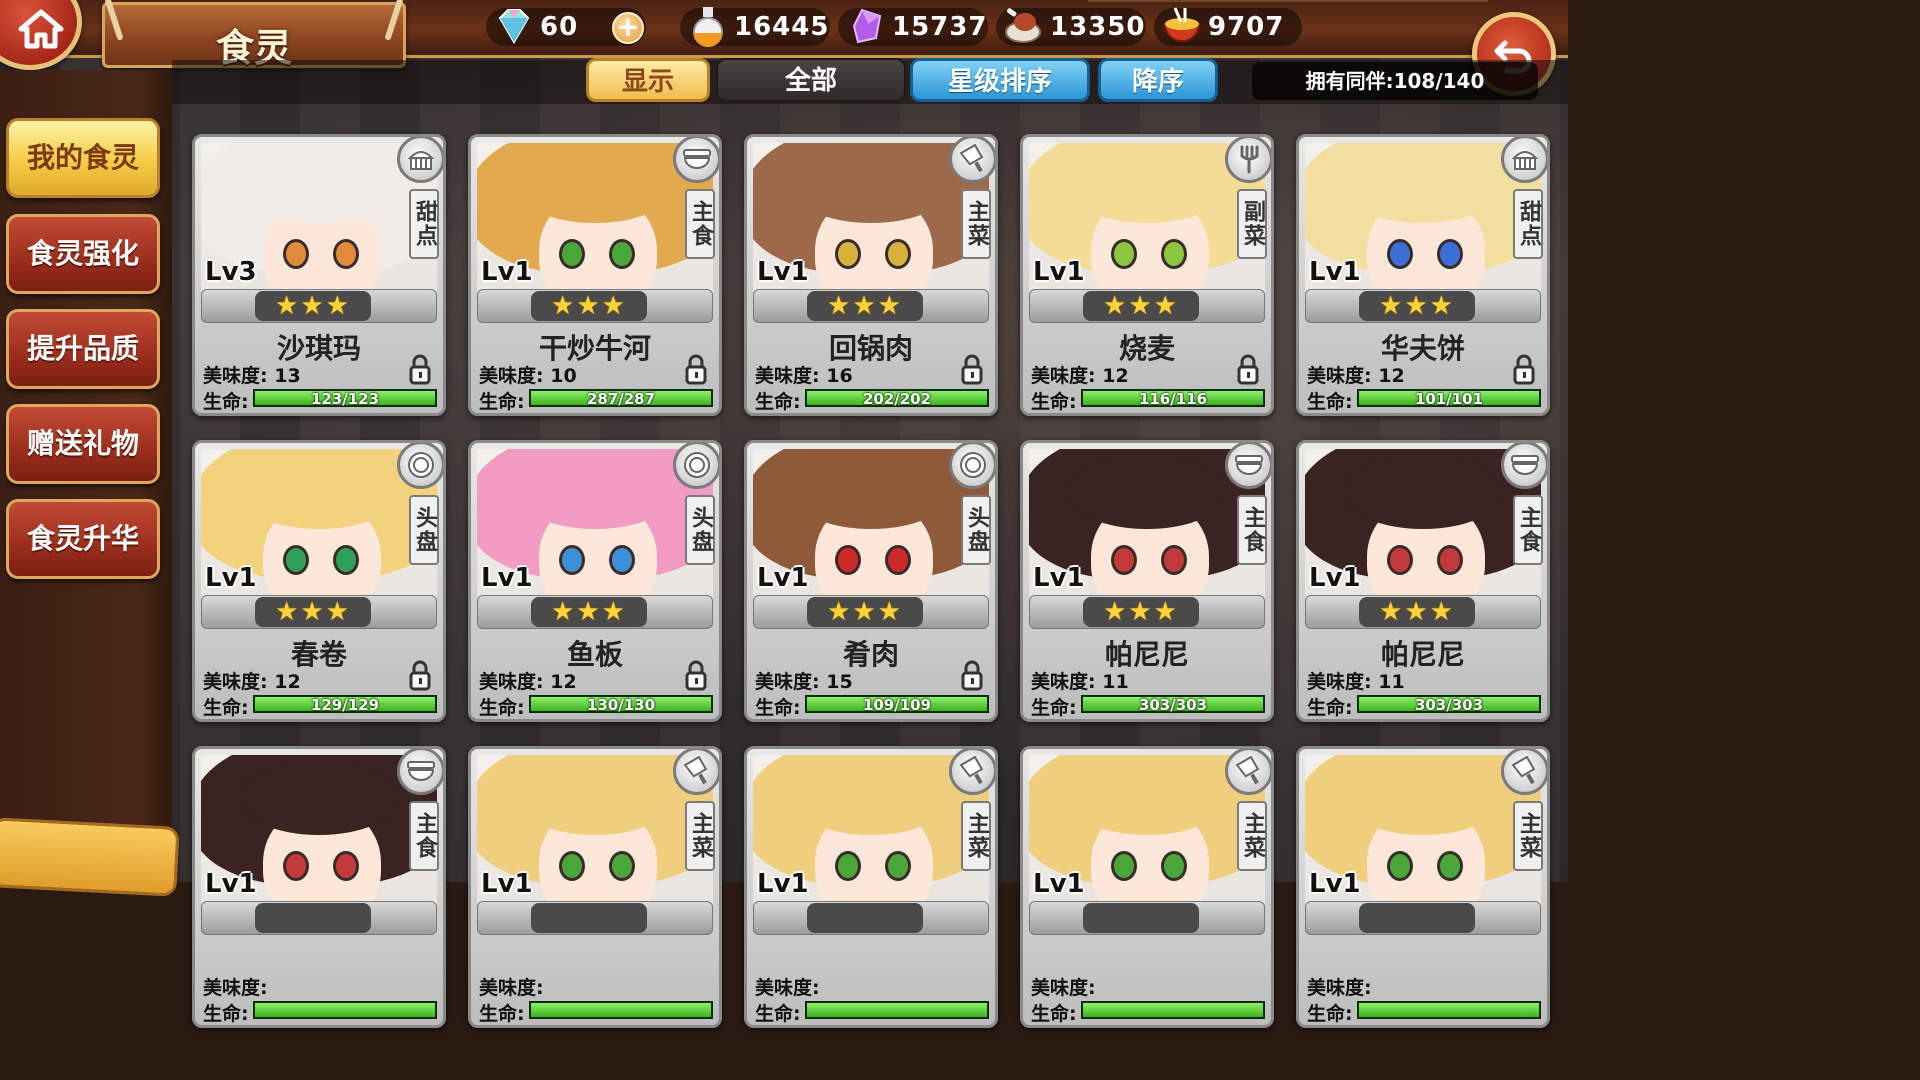 Image resolution: width=1920 pixels, height=1080 pixels. I want to click on hp-value: 129/129, so click(345, 705).